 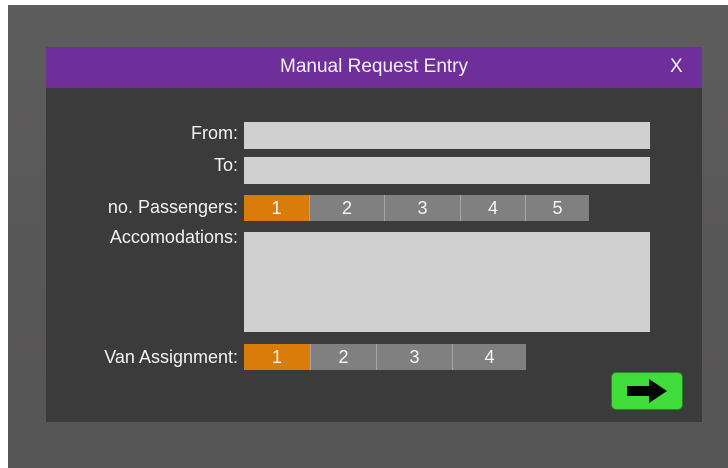 I want to click on van-assignment-selector: 1 2 3 4, so click(x=385, y=357).